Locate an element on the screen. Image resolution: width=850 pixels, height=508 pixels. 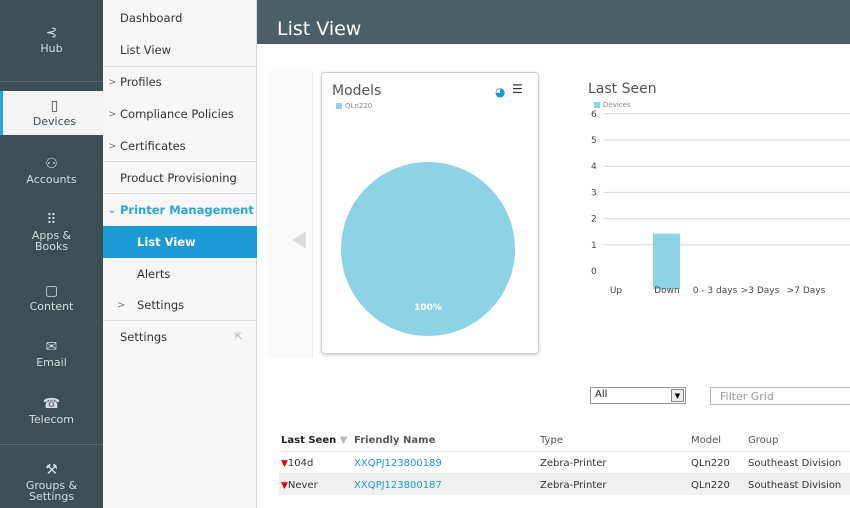
x-tick-label: >7 Days is located at coordinates (806, 291).